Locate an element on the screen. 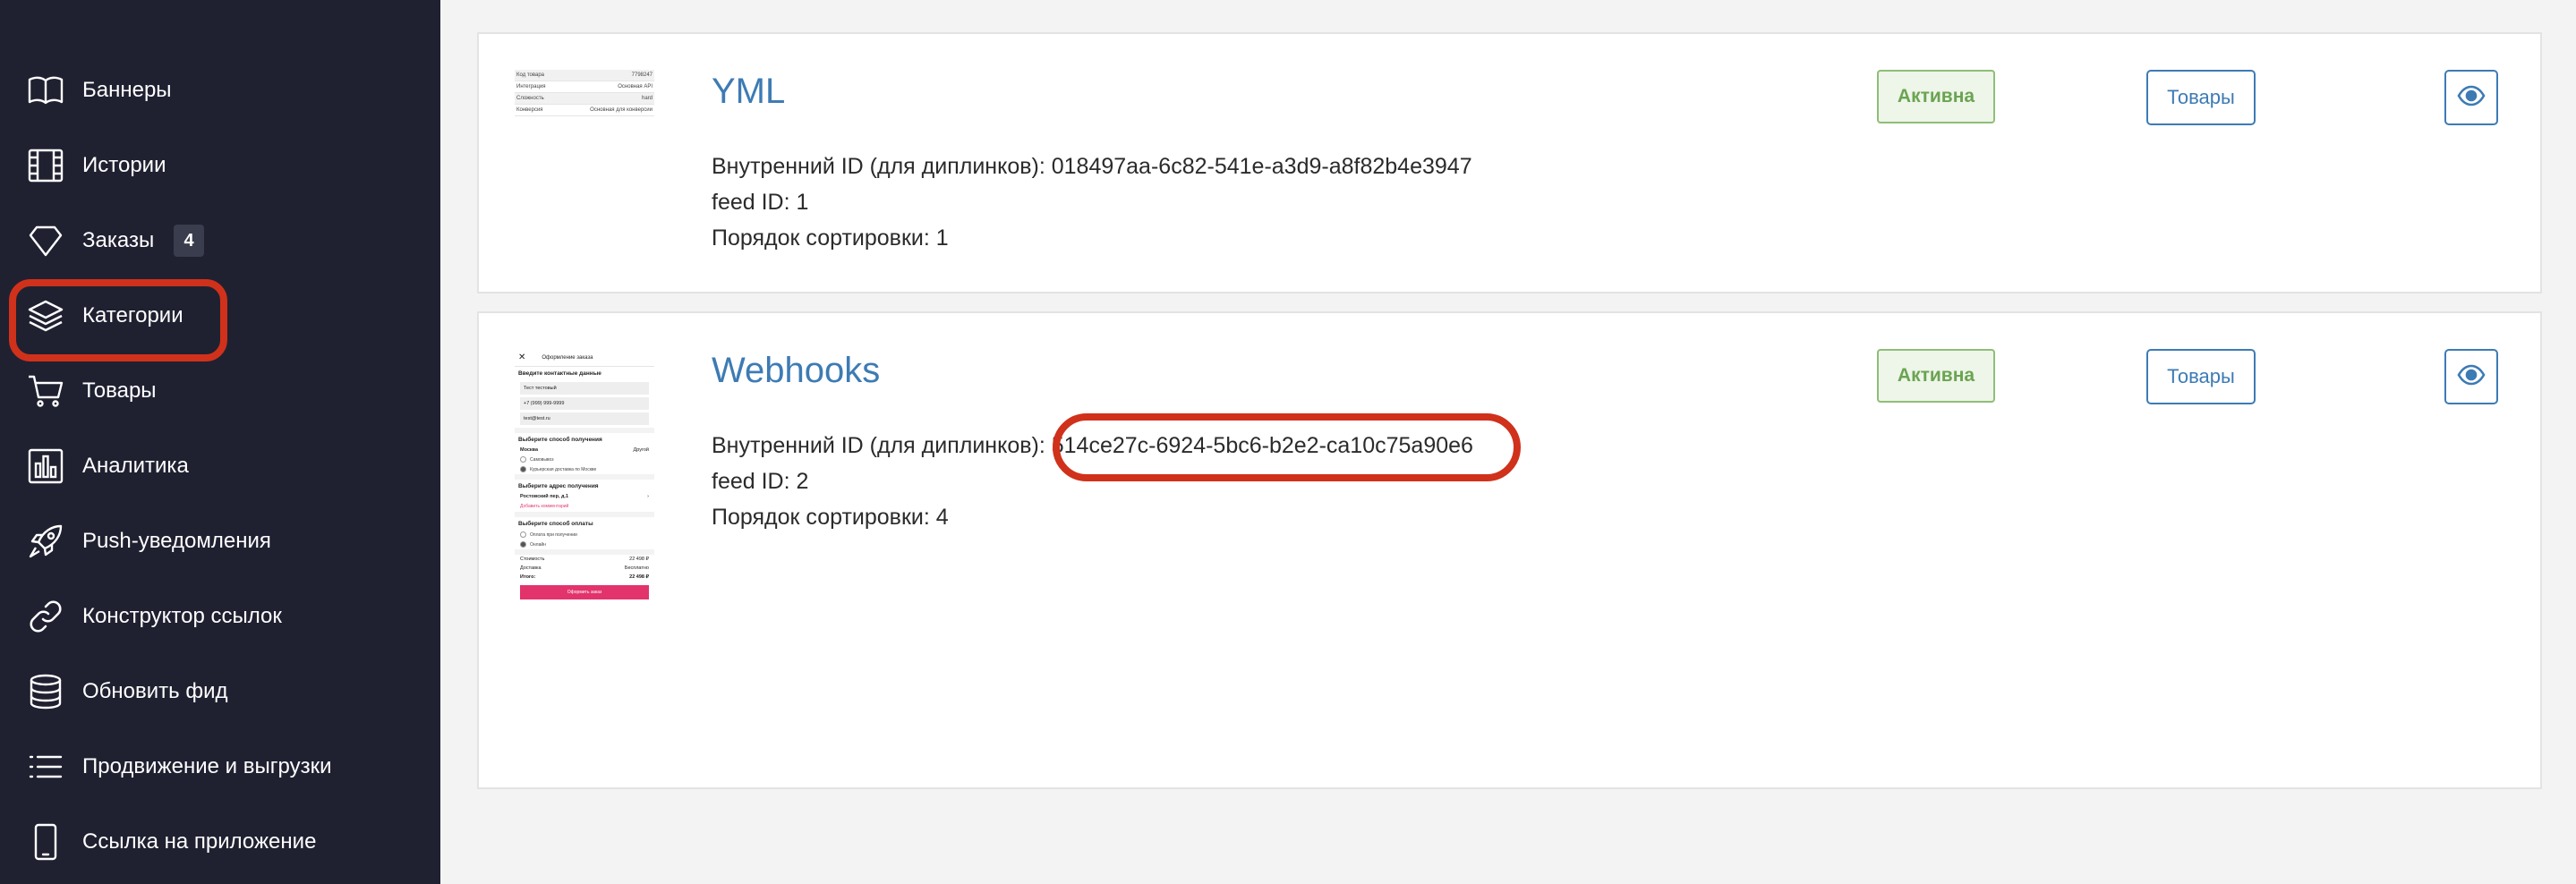 This screenshot has width=2576, height=884. sidebar-item-label: Истории is located at coordinates (124, 165).